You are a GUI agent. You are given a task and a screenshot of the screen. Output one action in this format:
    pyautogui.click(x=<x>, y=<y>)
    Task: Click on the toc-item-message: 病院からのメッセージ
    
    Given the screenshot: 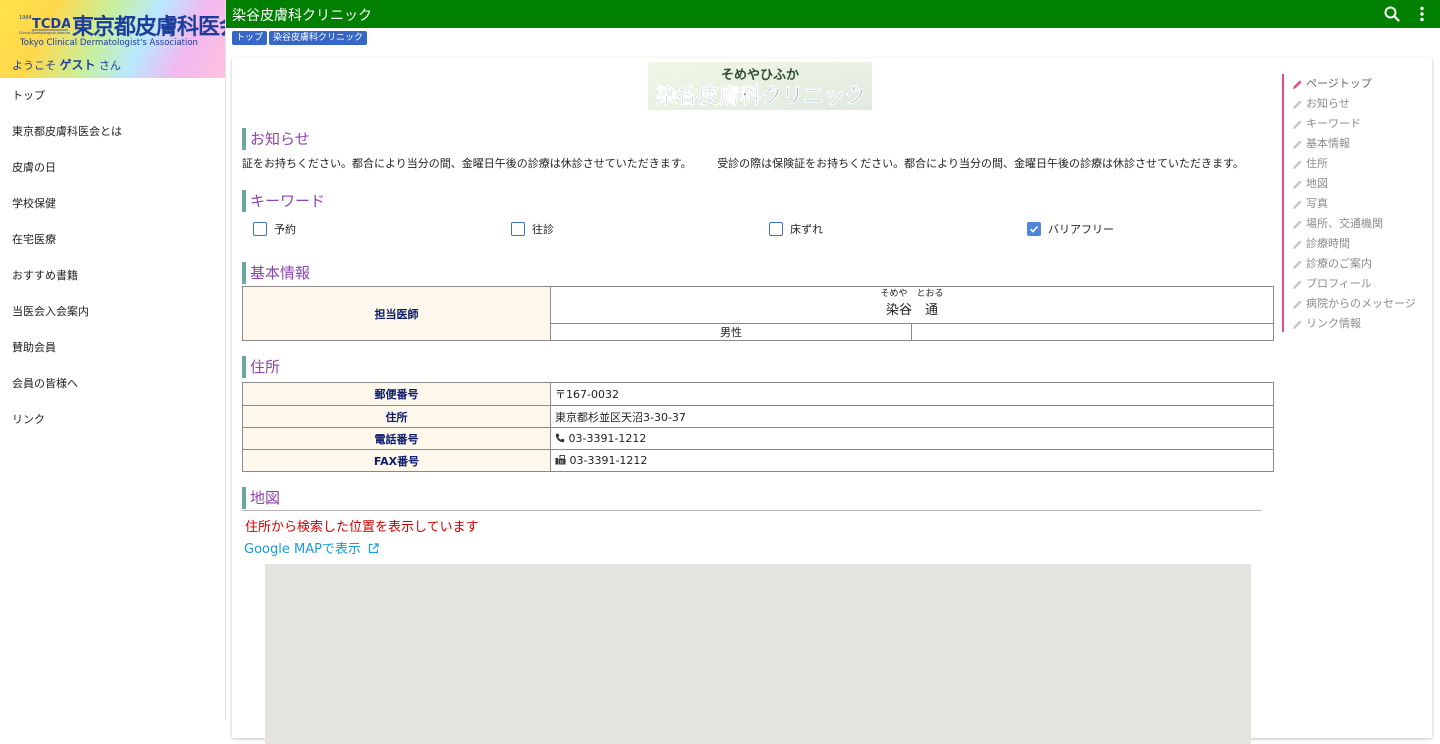 What is the action you would take?
    pyautogui.click(x=1360, y=304)
    